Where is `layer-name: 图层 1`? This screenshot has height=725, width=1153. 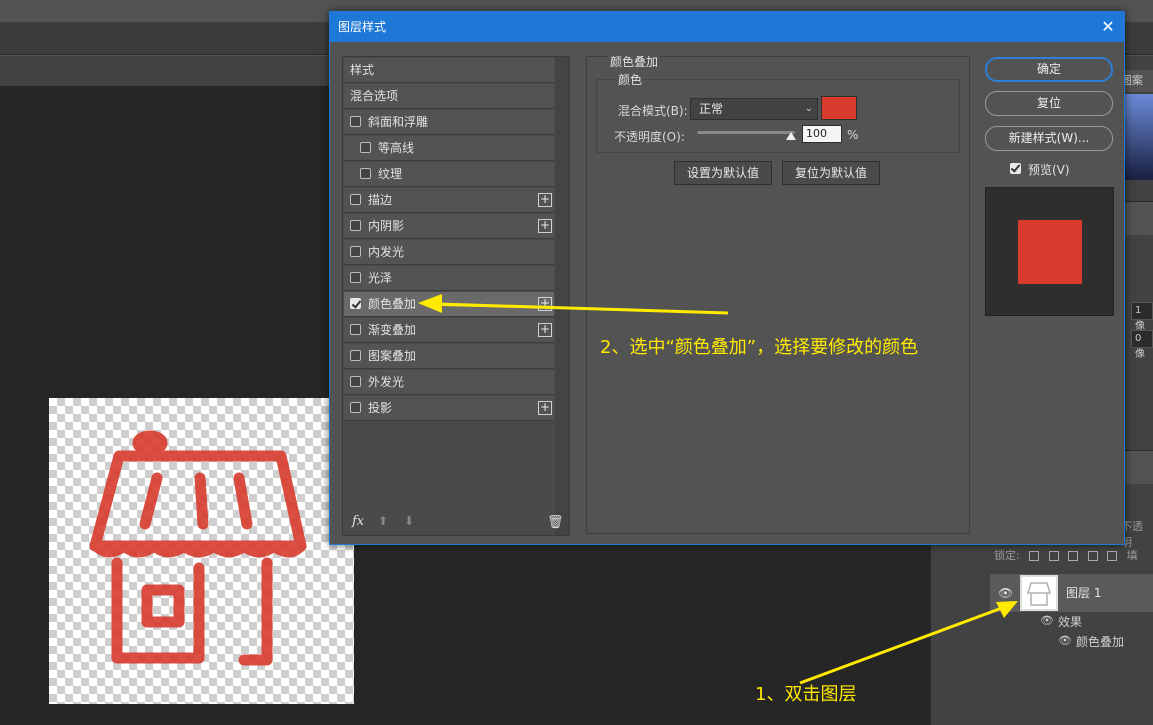
layer-name: 图层 1 is located at coordinates (1083, 592).